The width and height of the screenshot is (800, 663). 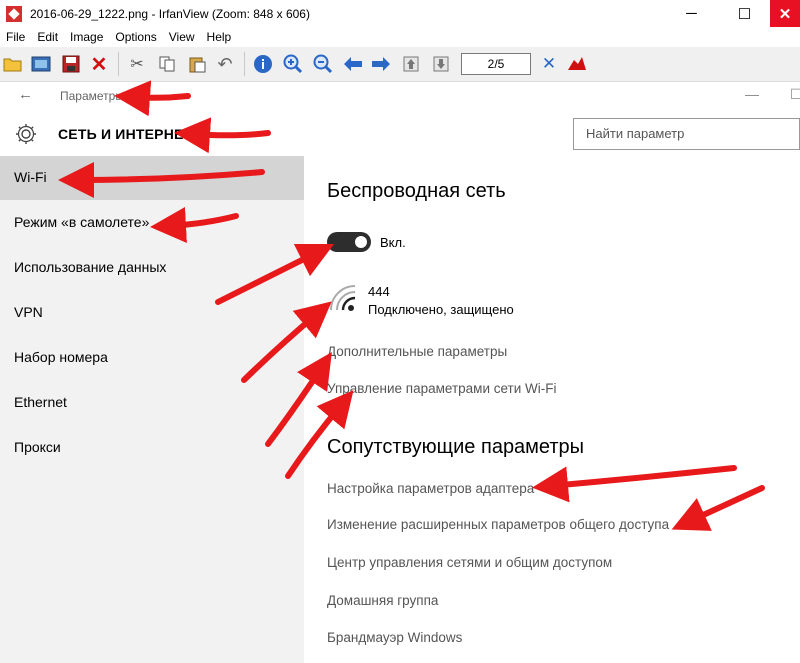 I want to click on adapter-options-link: Настройка параметров адаптера, so click(x=430, y=488).